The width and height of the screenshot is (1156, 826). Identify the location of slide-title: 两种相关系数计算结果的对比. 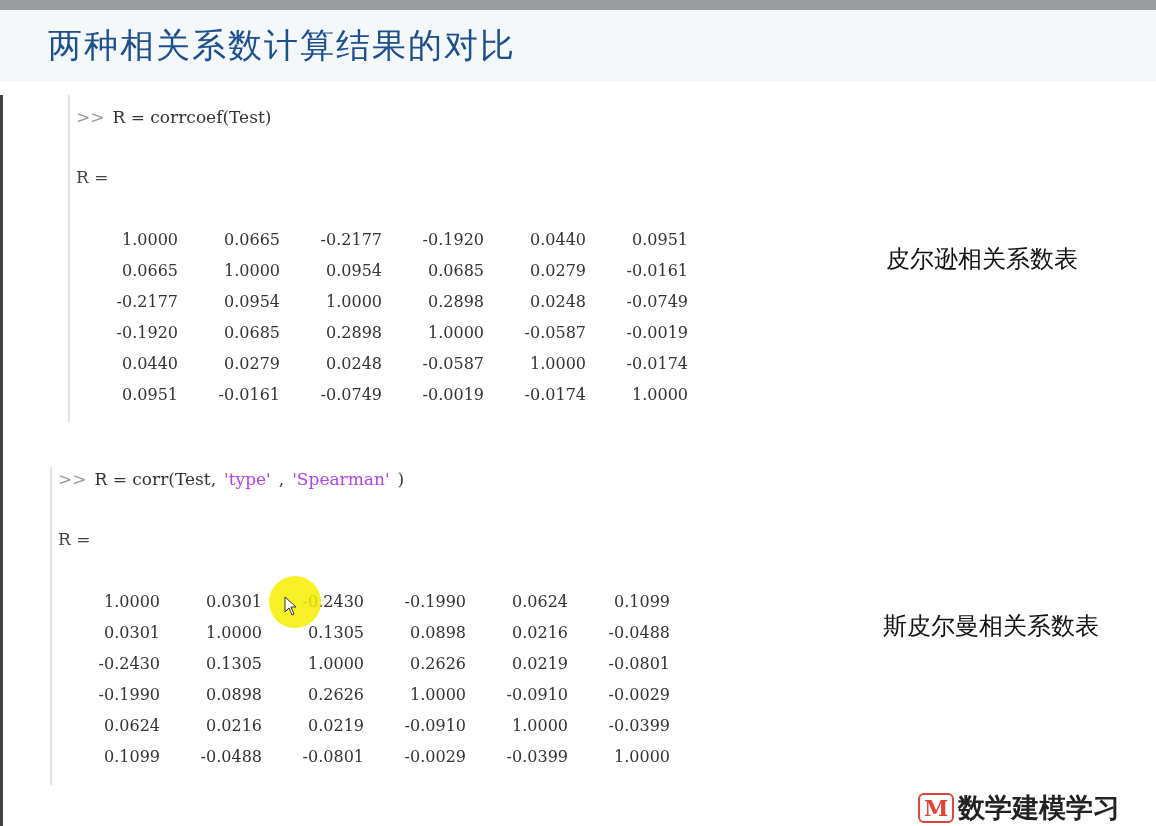
(282, 45).